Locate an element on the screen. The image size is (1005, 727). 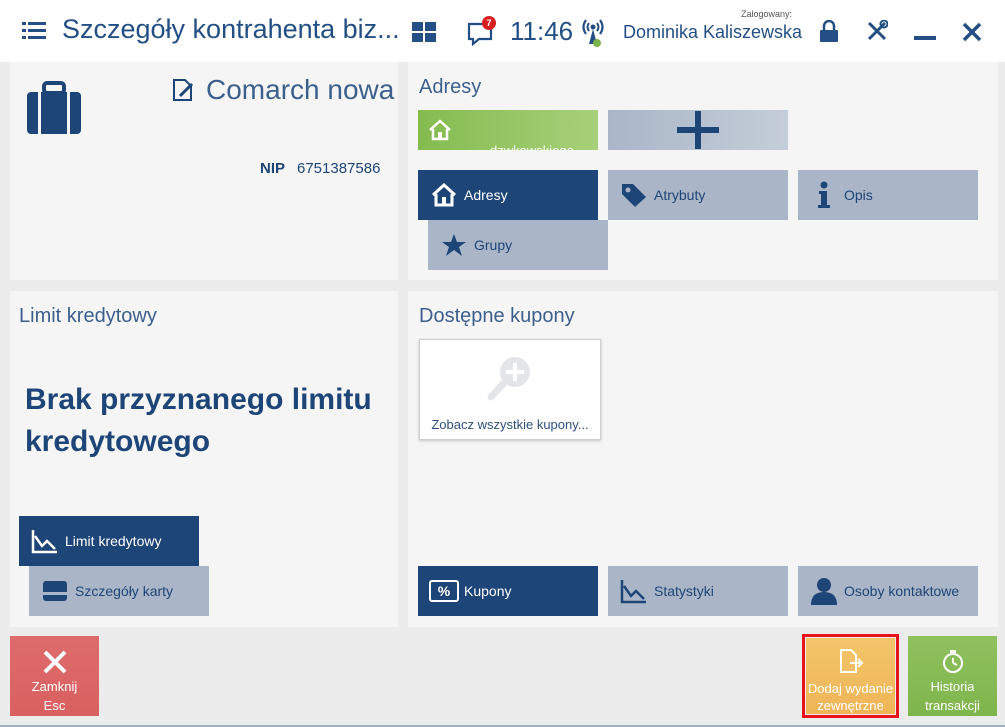
credit-title: Limit kredytowy is located at coordinates (88, 316).